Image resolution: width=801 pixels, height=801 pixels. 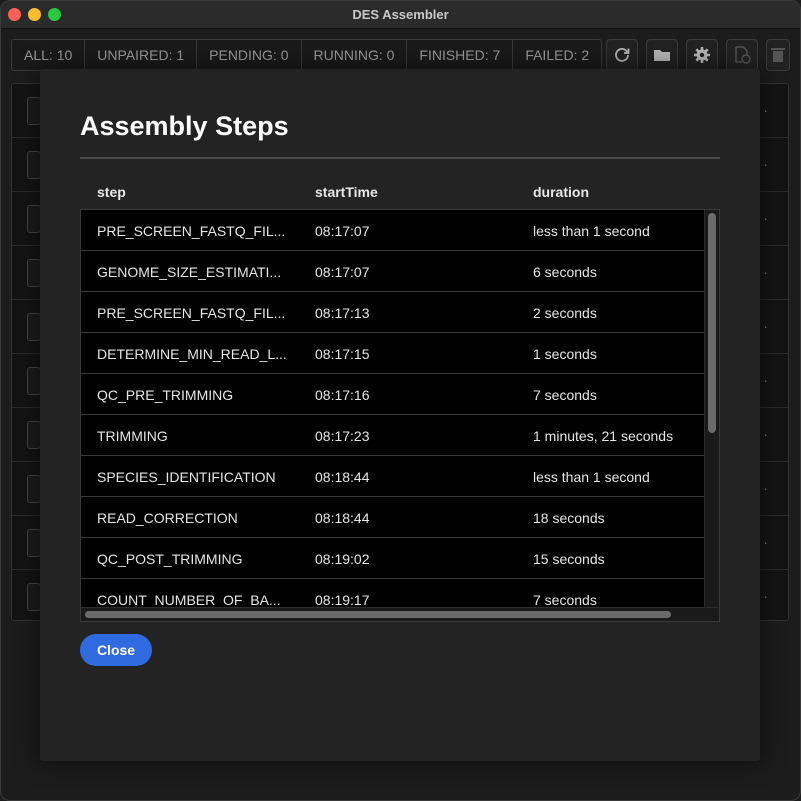 I want to click on cell-step: QC_POST_TRIMMING, so click(x=170, y=559).